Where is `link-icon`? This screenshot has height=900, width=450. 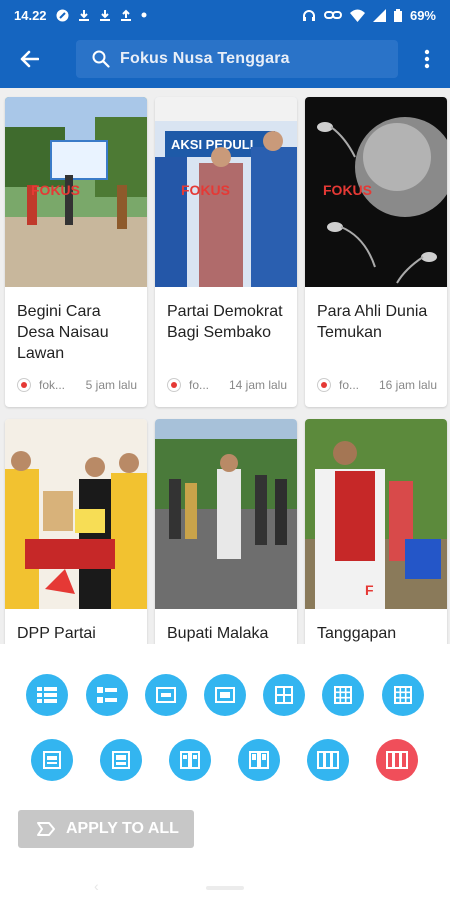
link-icon is located at coordinates (332, 15).